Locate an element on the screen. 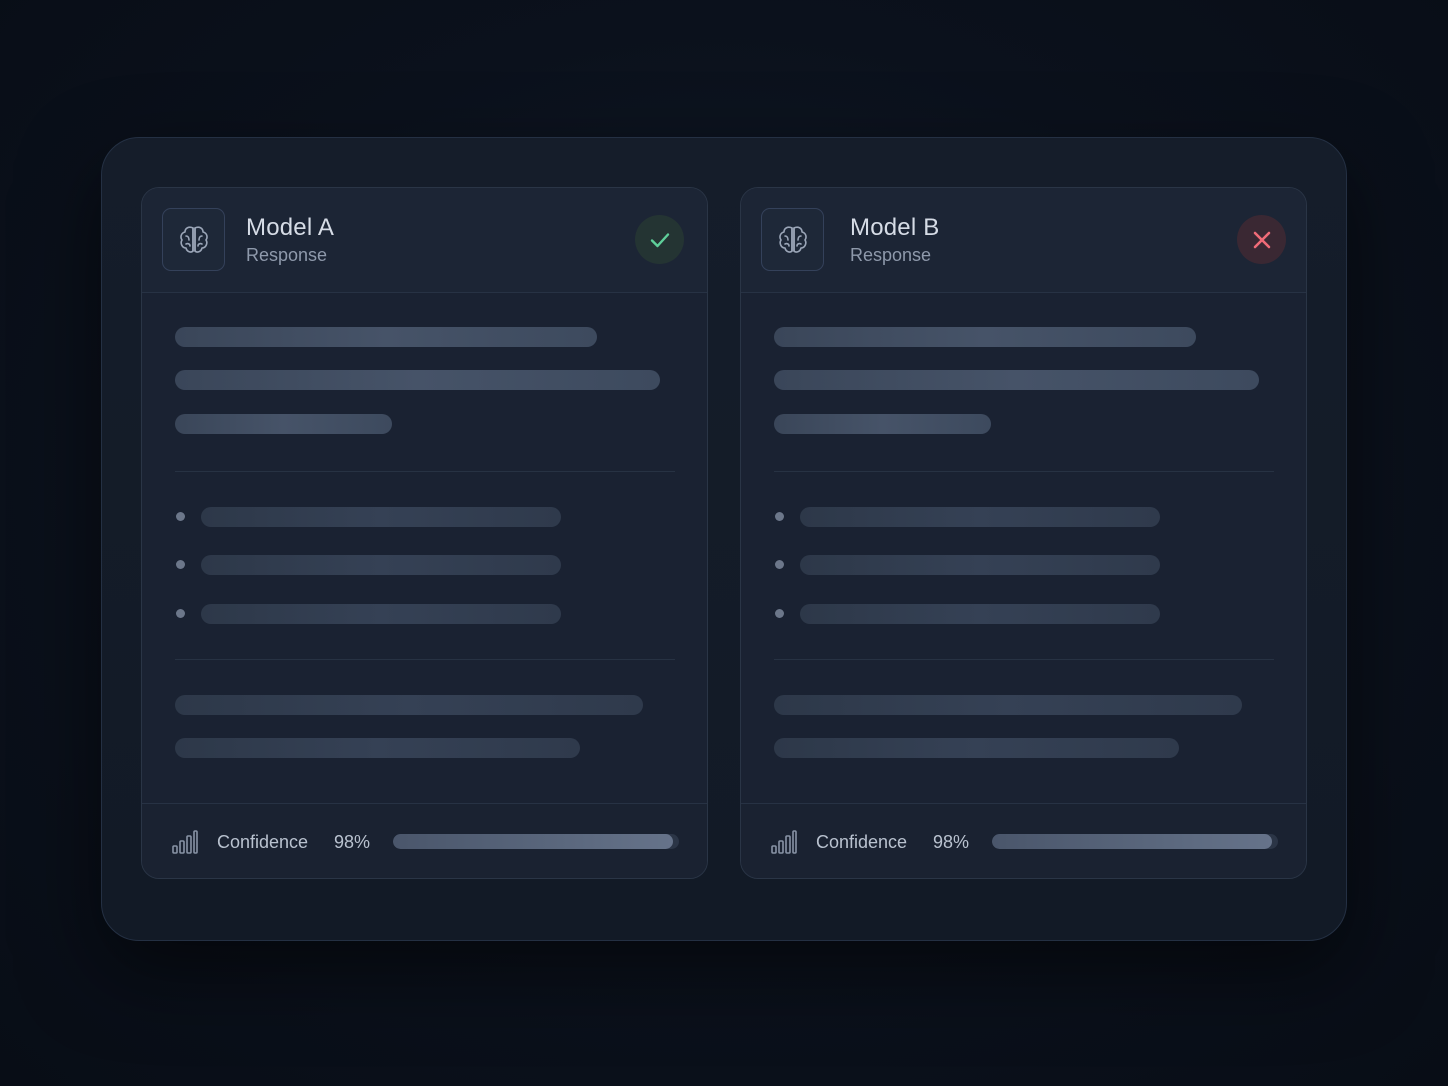 Image resolution: width=1448 pixels, height=1086 pixels. rejected-status-button is located at coordinates (1261, 239).